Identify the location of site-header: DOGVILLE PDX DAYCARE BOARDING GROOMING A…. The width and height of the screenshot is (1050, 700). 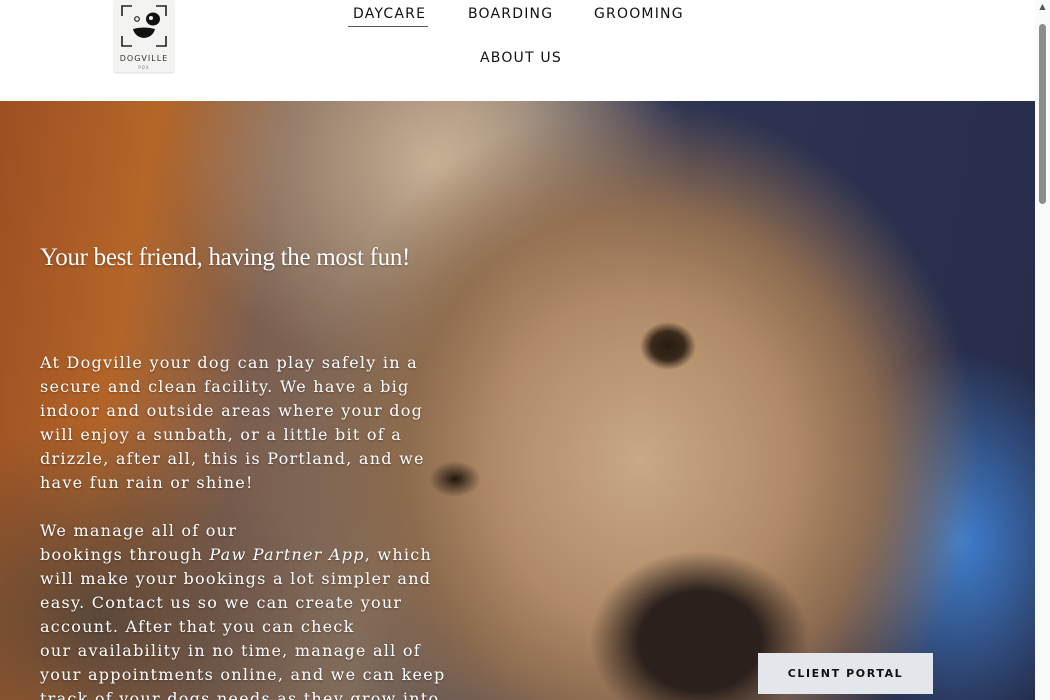
(517, 50).